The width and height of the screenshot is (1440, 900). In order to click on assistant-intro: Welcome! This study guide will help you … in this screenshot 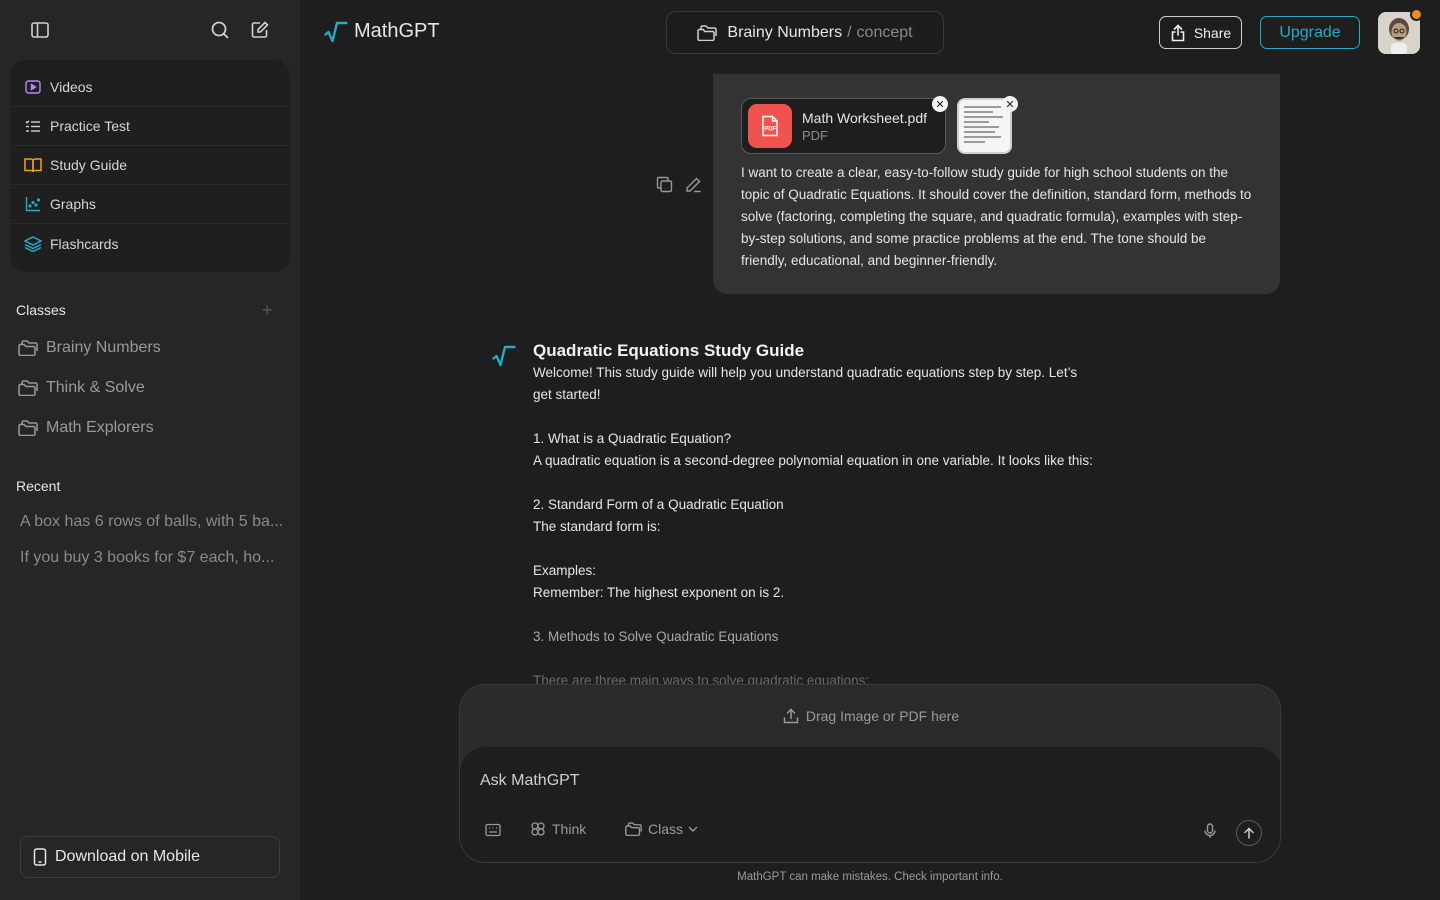, I will do `click(805, 383)`.